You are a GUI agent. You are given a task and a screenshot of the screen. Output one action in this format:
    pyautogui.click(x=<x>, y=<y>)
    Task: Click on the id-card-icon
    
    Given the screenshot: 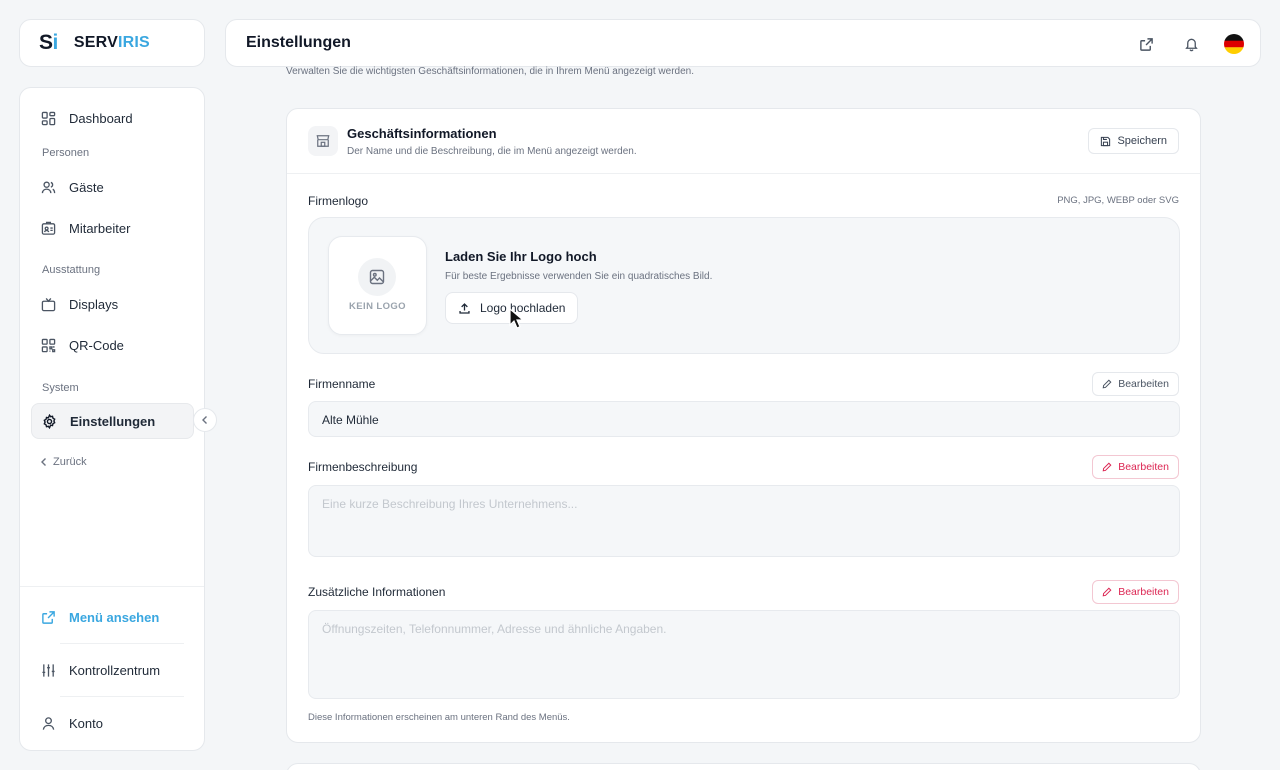 What is the action you would take?
    pyautogui.click(x=48, y=228)
    